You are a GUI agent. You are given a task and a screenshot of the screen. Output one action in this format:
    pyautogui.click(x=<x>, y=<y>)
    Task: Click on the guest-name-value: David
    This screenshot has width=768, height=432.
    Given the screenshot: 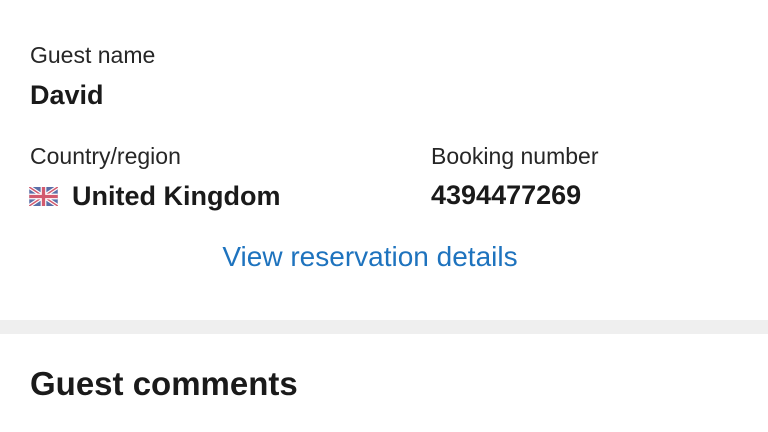 What is the action you would take?
    pyautogui.click(x=67, y=95)
    